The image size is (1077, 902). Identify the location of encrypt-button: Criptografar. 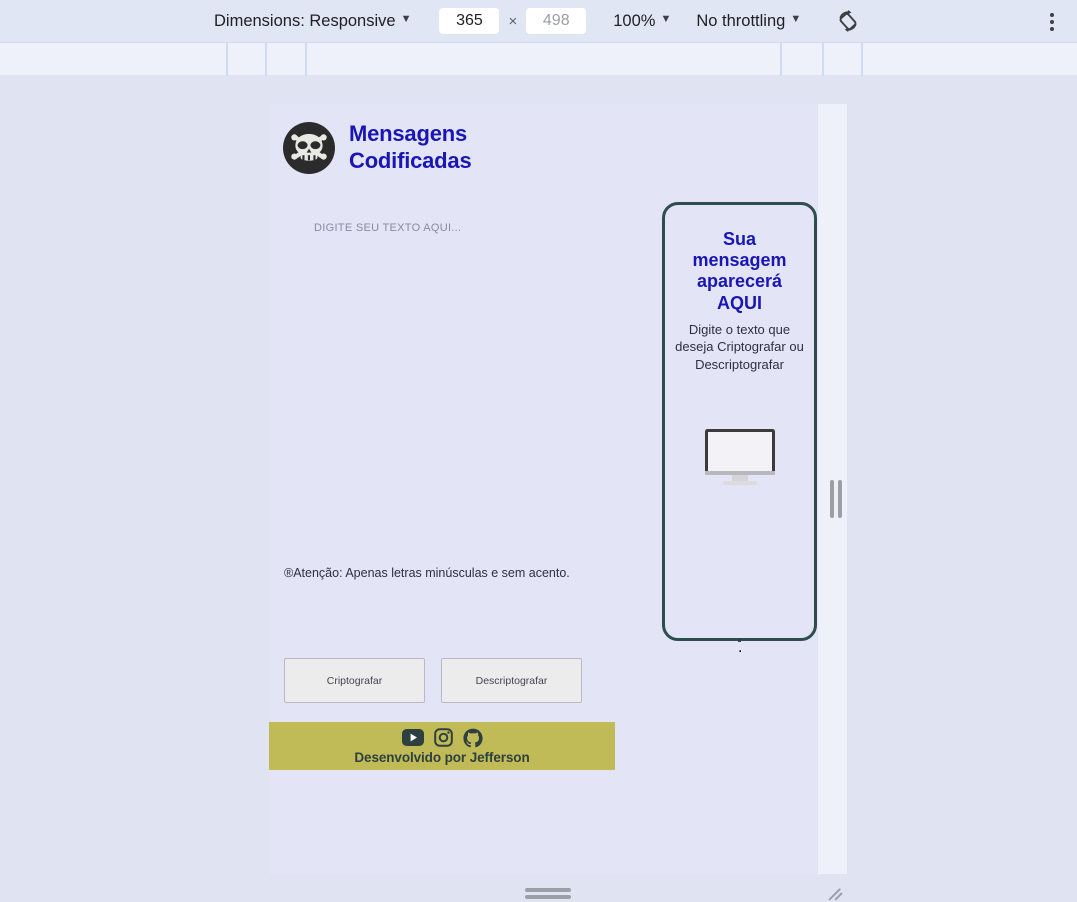
(354, 680).